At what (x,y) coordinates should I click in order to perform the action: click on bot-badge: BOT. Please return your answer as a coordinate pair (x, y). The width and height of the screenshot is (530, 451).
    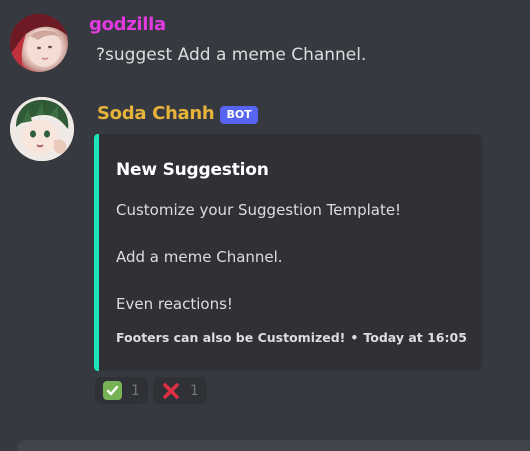
    Looking at the image, I should click on (239, 114).